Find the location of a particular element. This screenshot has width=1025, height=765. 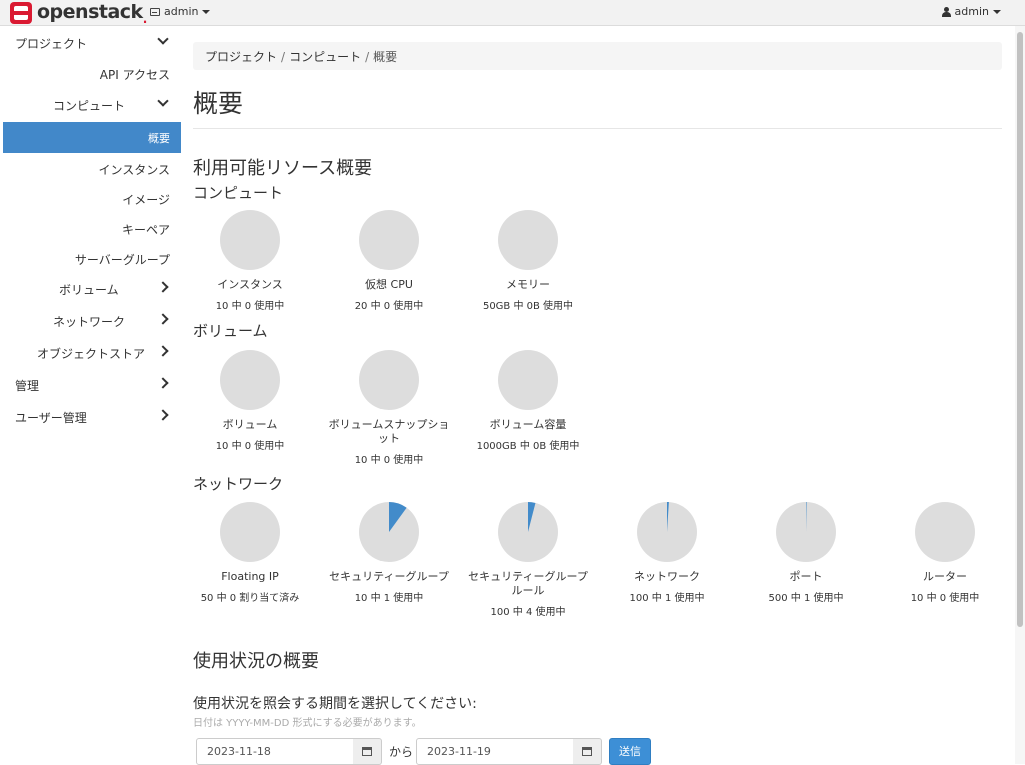

date-prompt: 使用状況を照会する期間を選択してください: is located at coordinates (335, 704).